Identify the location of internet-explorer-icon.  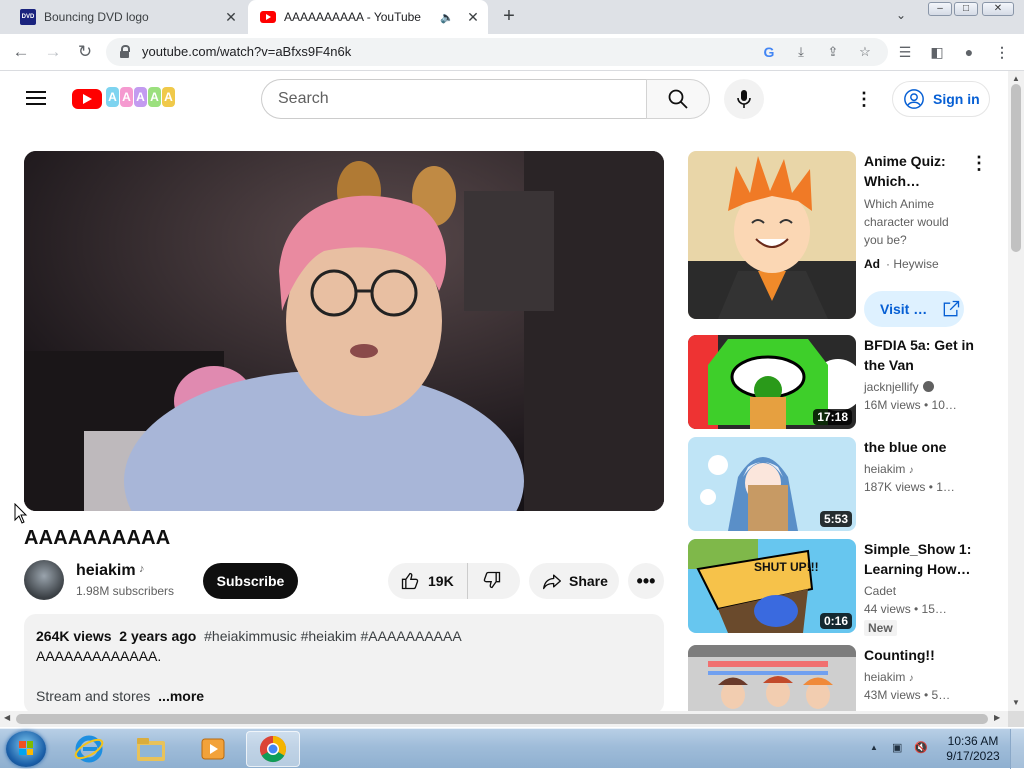
(89, 749).